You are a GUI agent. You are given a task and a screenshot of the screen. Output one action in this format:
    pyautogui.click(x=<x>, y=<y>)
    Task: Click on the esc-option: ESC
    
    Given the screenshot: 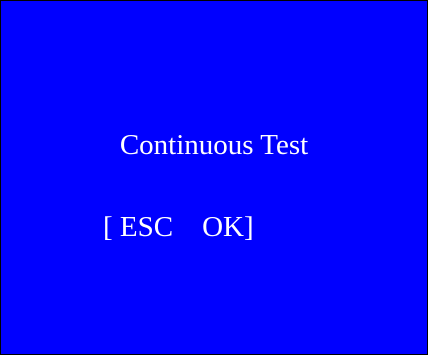 What is the action you would take?
    pyautogui.click(x=146, y=227)
    